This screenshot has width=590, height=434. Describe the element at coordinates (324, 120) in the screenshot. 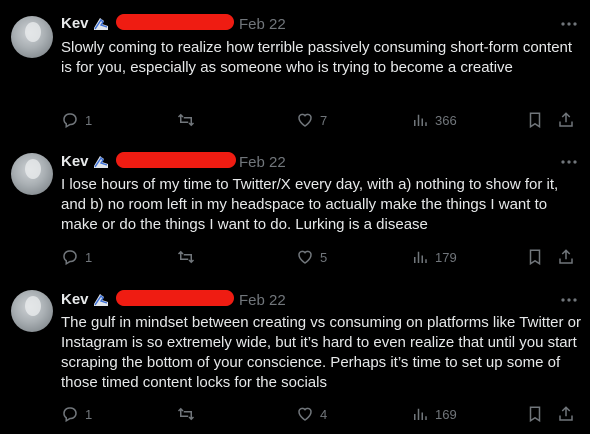

I see `like-count: 7` at that location.